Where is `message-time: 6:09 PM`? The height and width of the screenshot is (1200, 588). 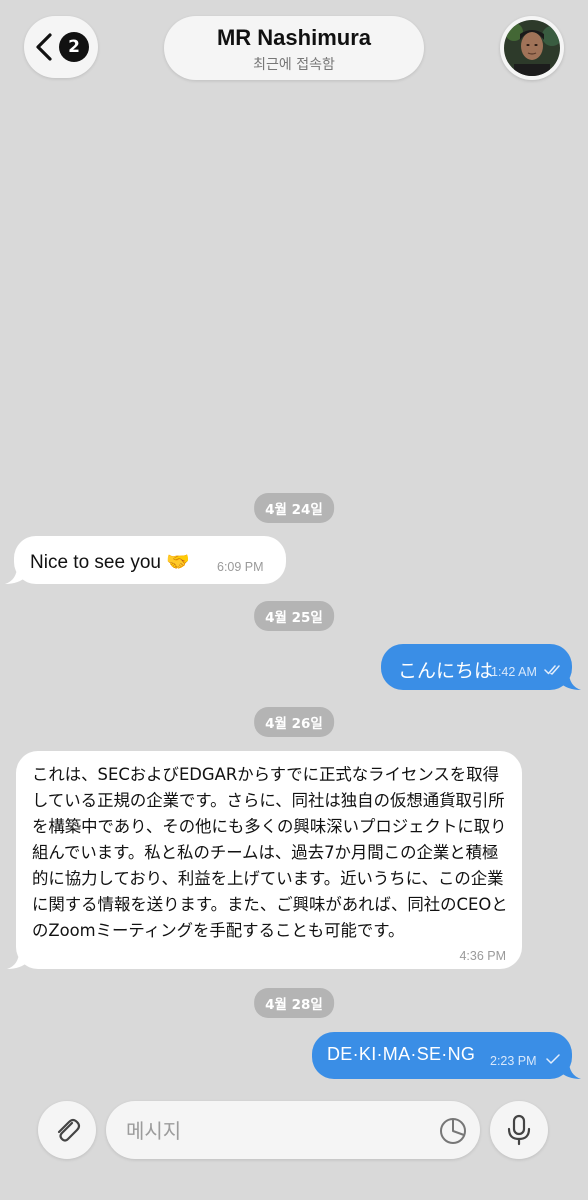 message-time: 6:09 PM is located at coordinates (240, 567).